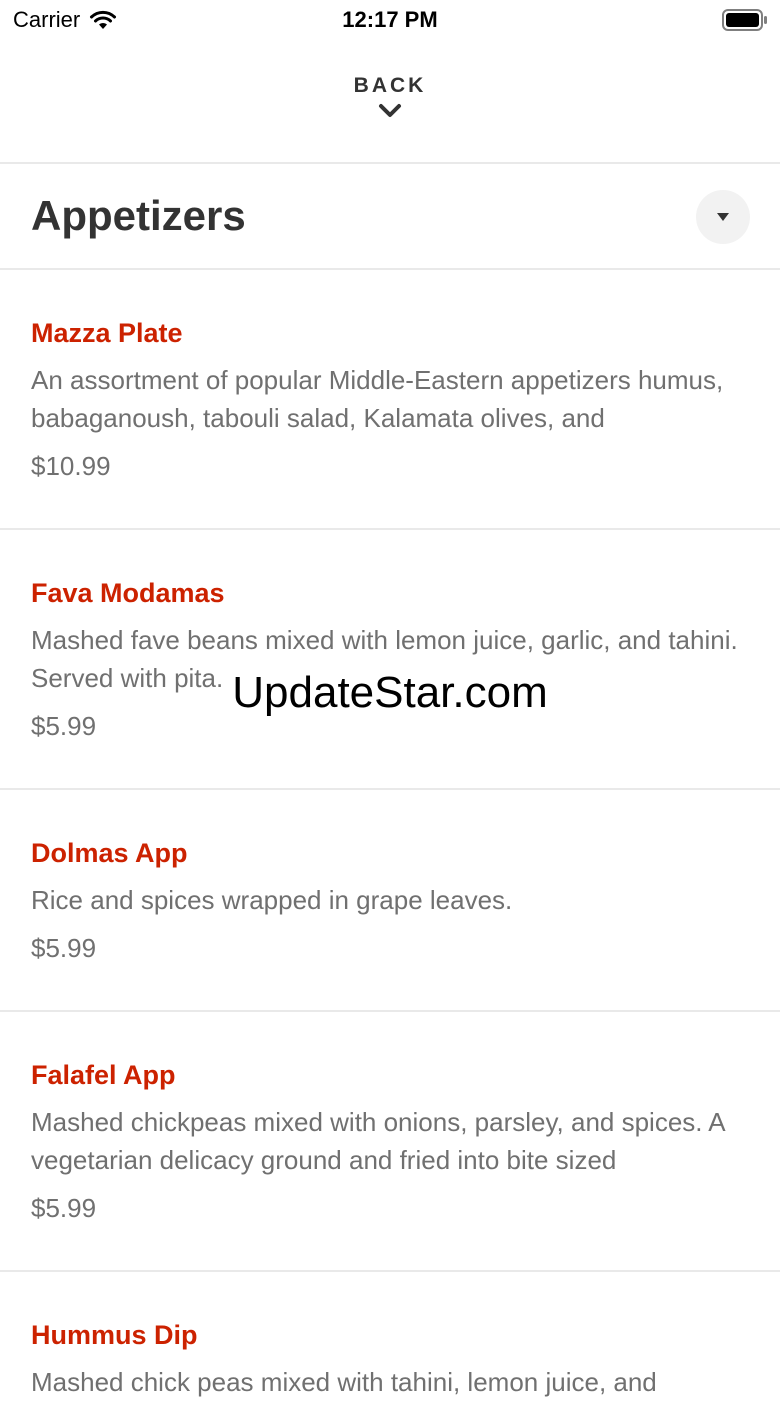 The height and width of the screenshot is (1401, 780). What do you see at coordinates (390, 85) in the screenshot?
I see `back-label: BACK` at bounding box center [390, 85].